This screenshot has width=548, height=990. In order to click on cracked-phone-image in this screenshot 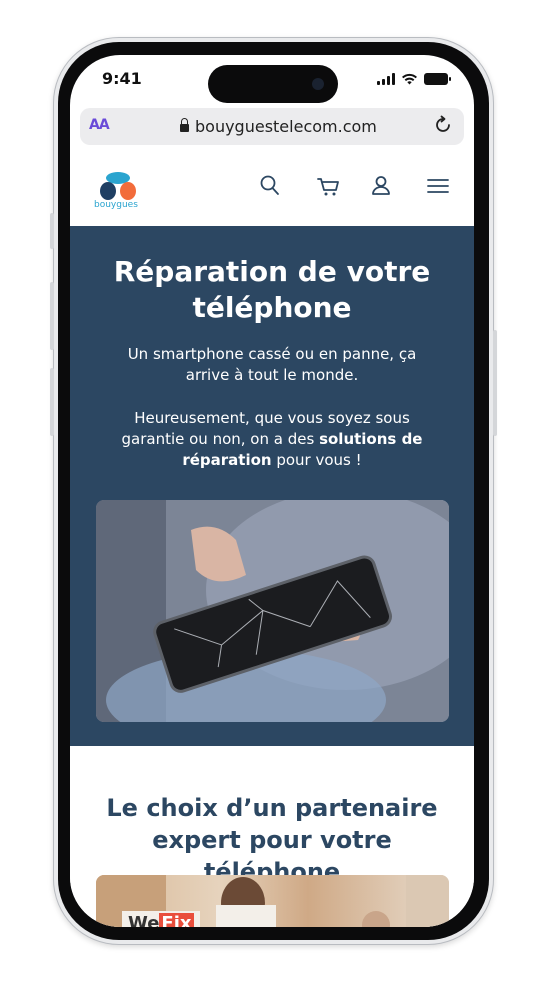, I will do `click(272, 611)`.